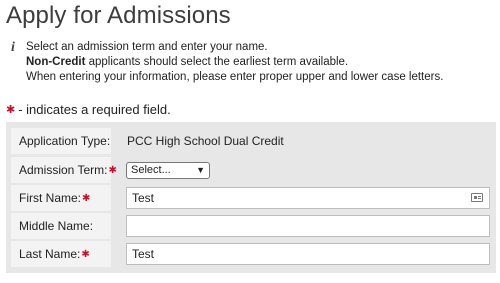 This screenshot has width=500, height=283. I want to click on middle-name-row: Middle Name:, so click(250, 226).